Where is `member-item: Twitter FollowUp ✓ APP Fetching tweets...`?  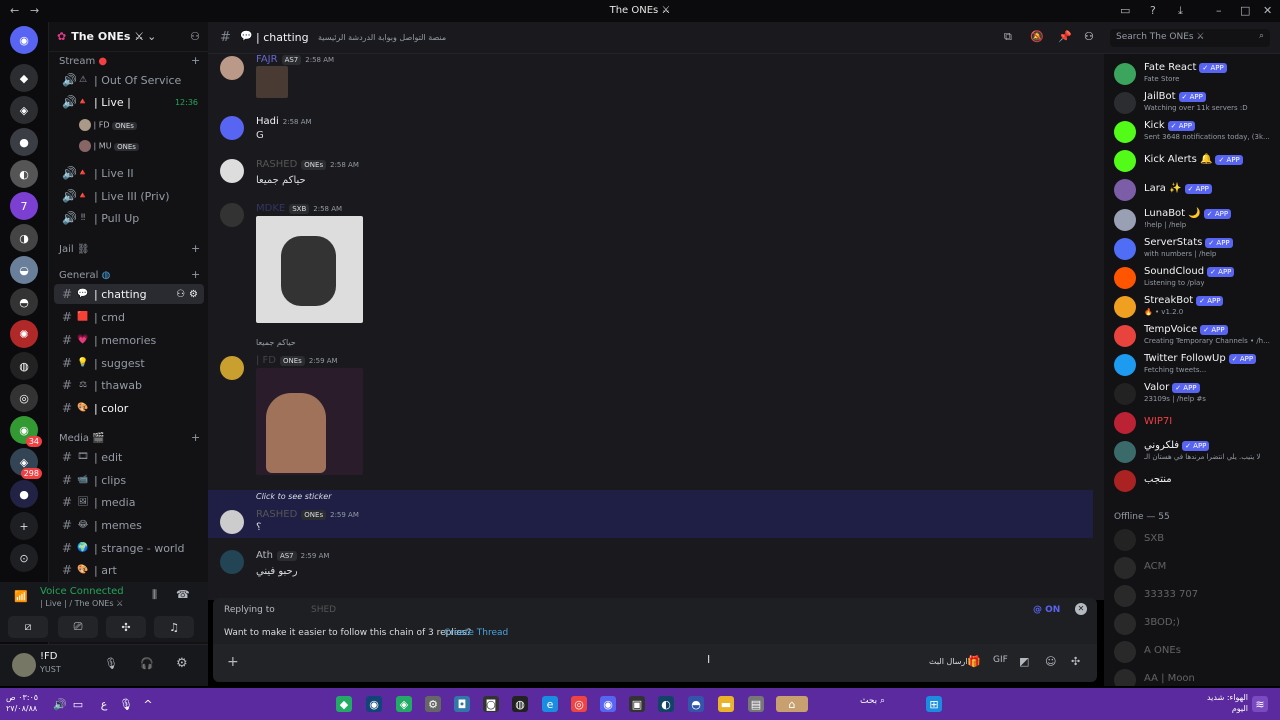 member-item: Twitter FollowUp ✓ APP Fetching tweets... is located at coordinates (1197, 365).